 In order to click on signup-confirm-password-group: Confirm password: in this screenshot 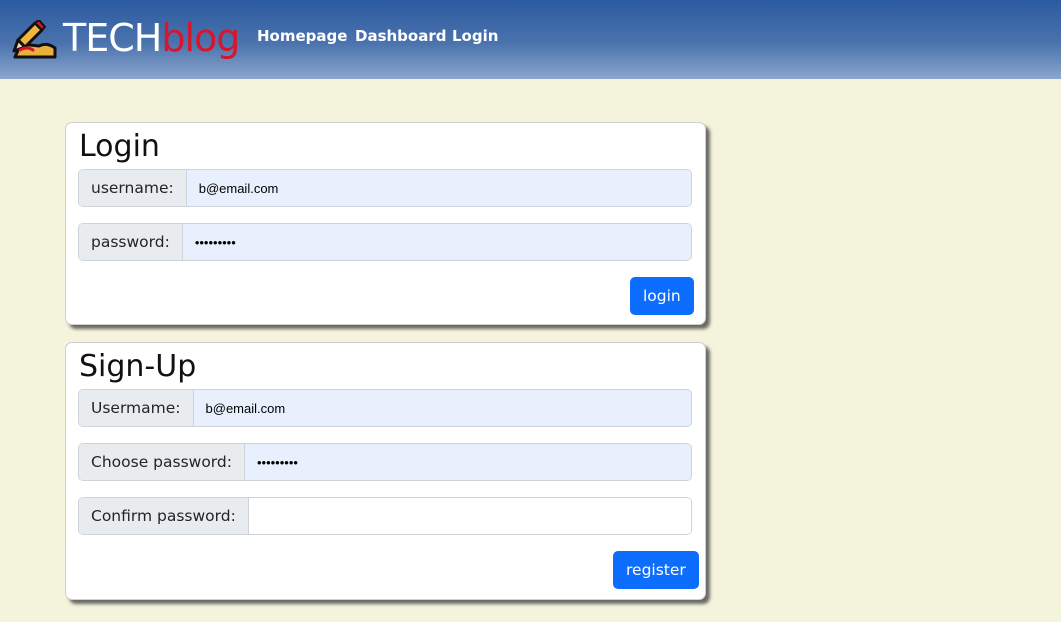, I will do `click(385, 516)`.